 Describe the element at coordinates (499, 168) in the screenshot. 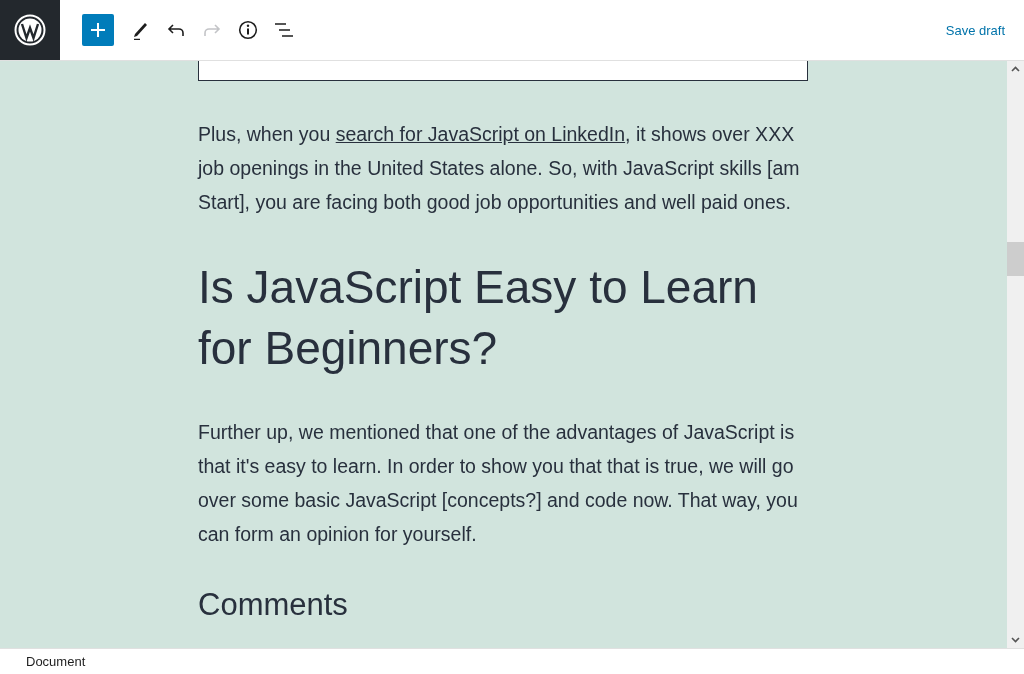

I see `paragraph: Plus, when you search for JavaScript on LinkedIn, it shows over XXX job openings in the United States alone. So, with JavaScript skills [am Start], you are facing both good job opportunities and well paid ones.` at that location.